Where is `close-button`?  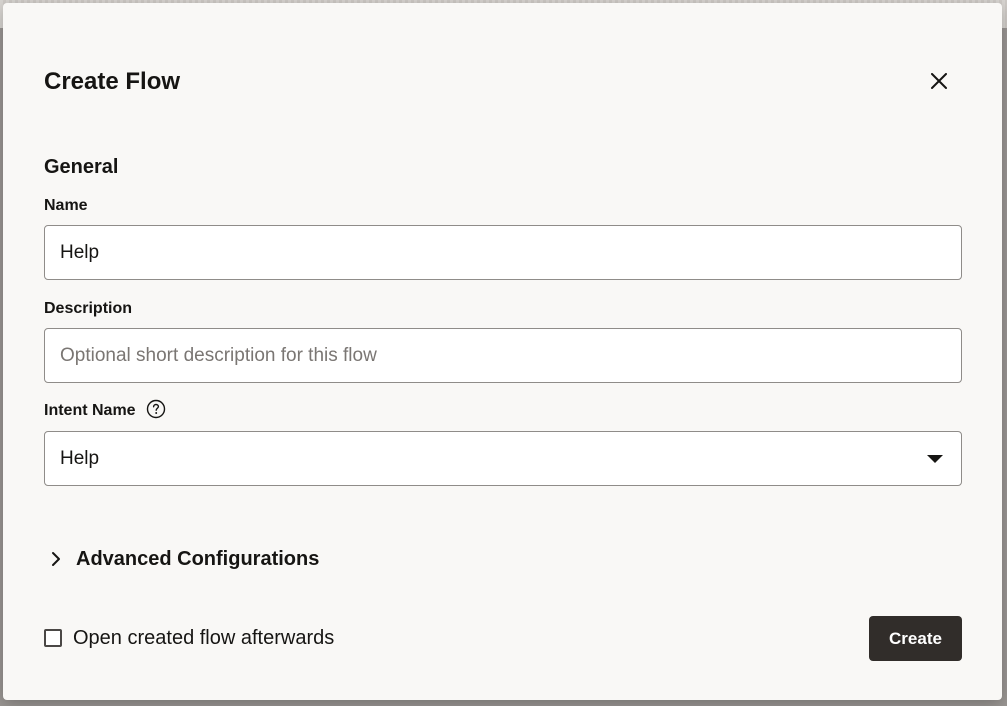
close-button is located at coordinates (939, 81).